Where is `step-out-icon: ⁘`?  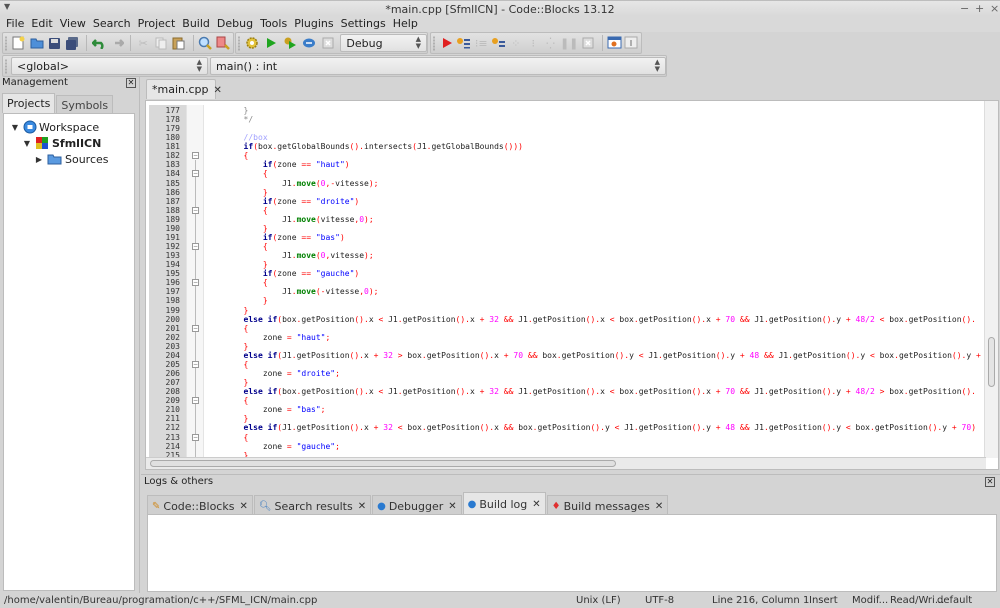
step-out-icon: ⁘ is located at coordinates (515, 43).